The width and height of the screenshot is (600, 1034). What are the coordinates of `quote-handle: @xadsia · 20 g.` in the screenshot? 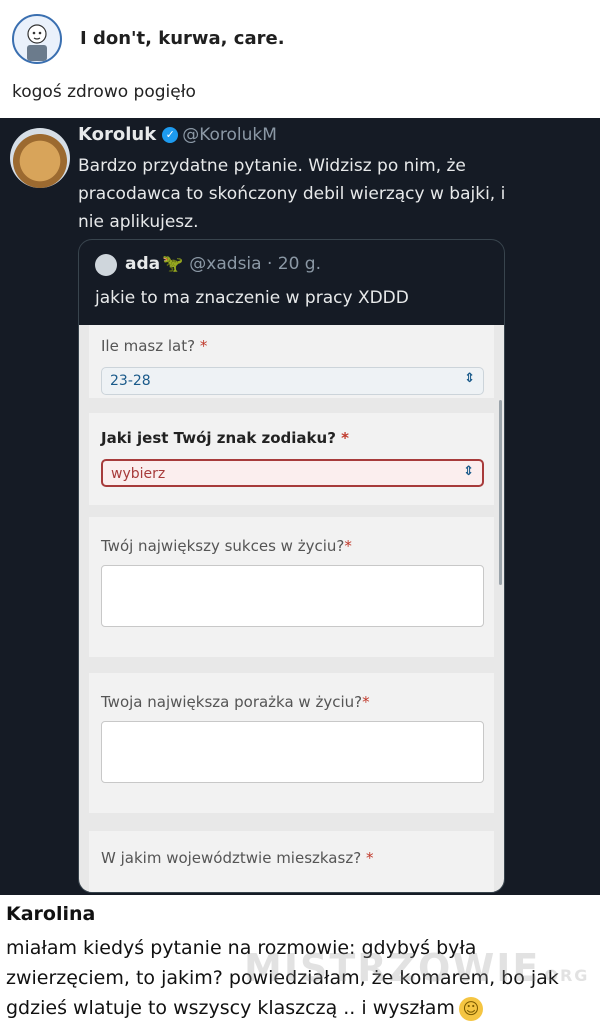 It's located at (255, 264).